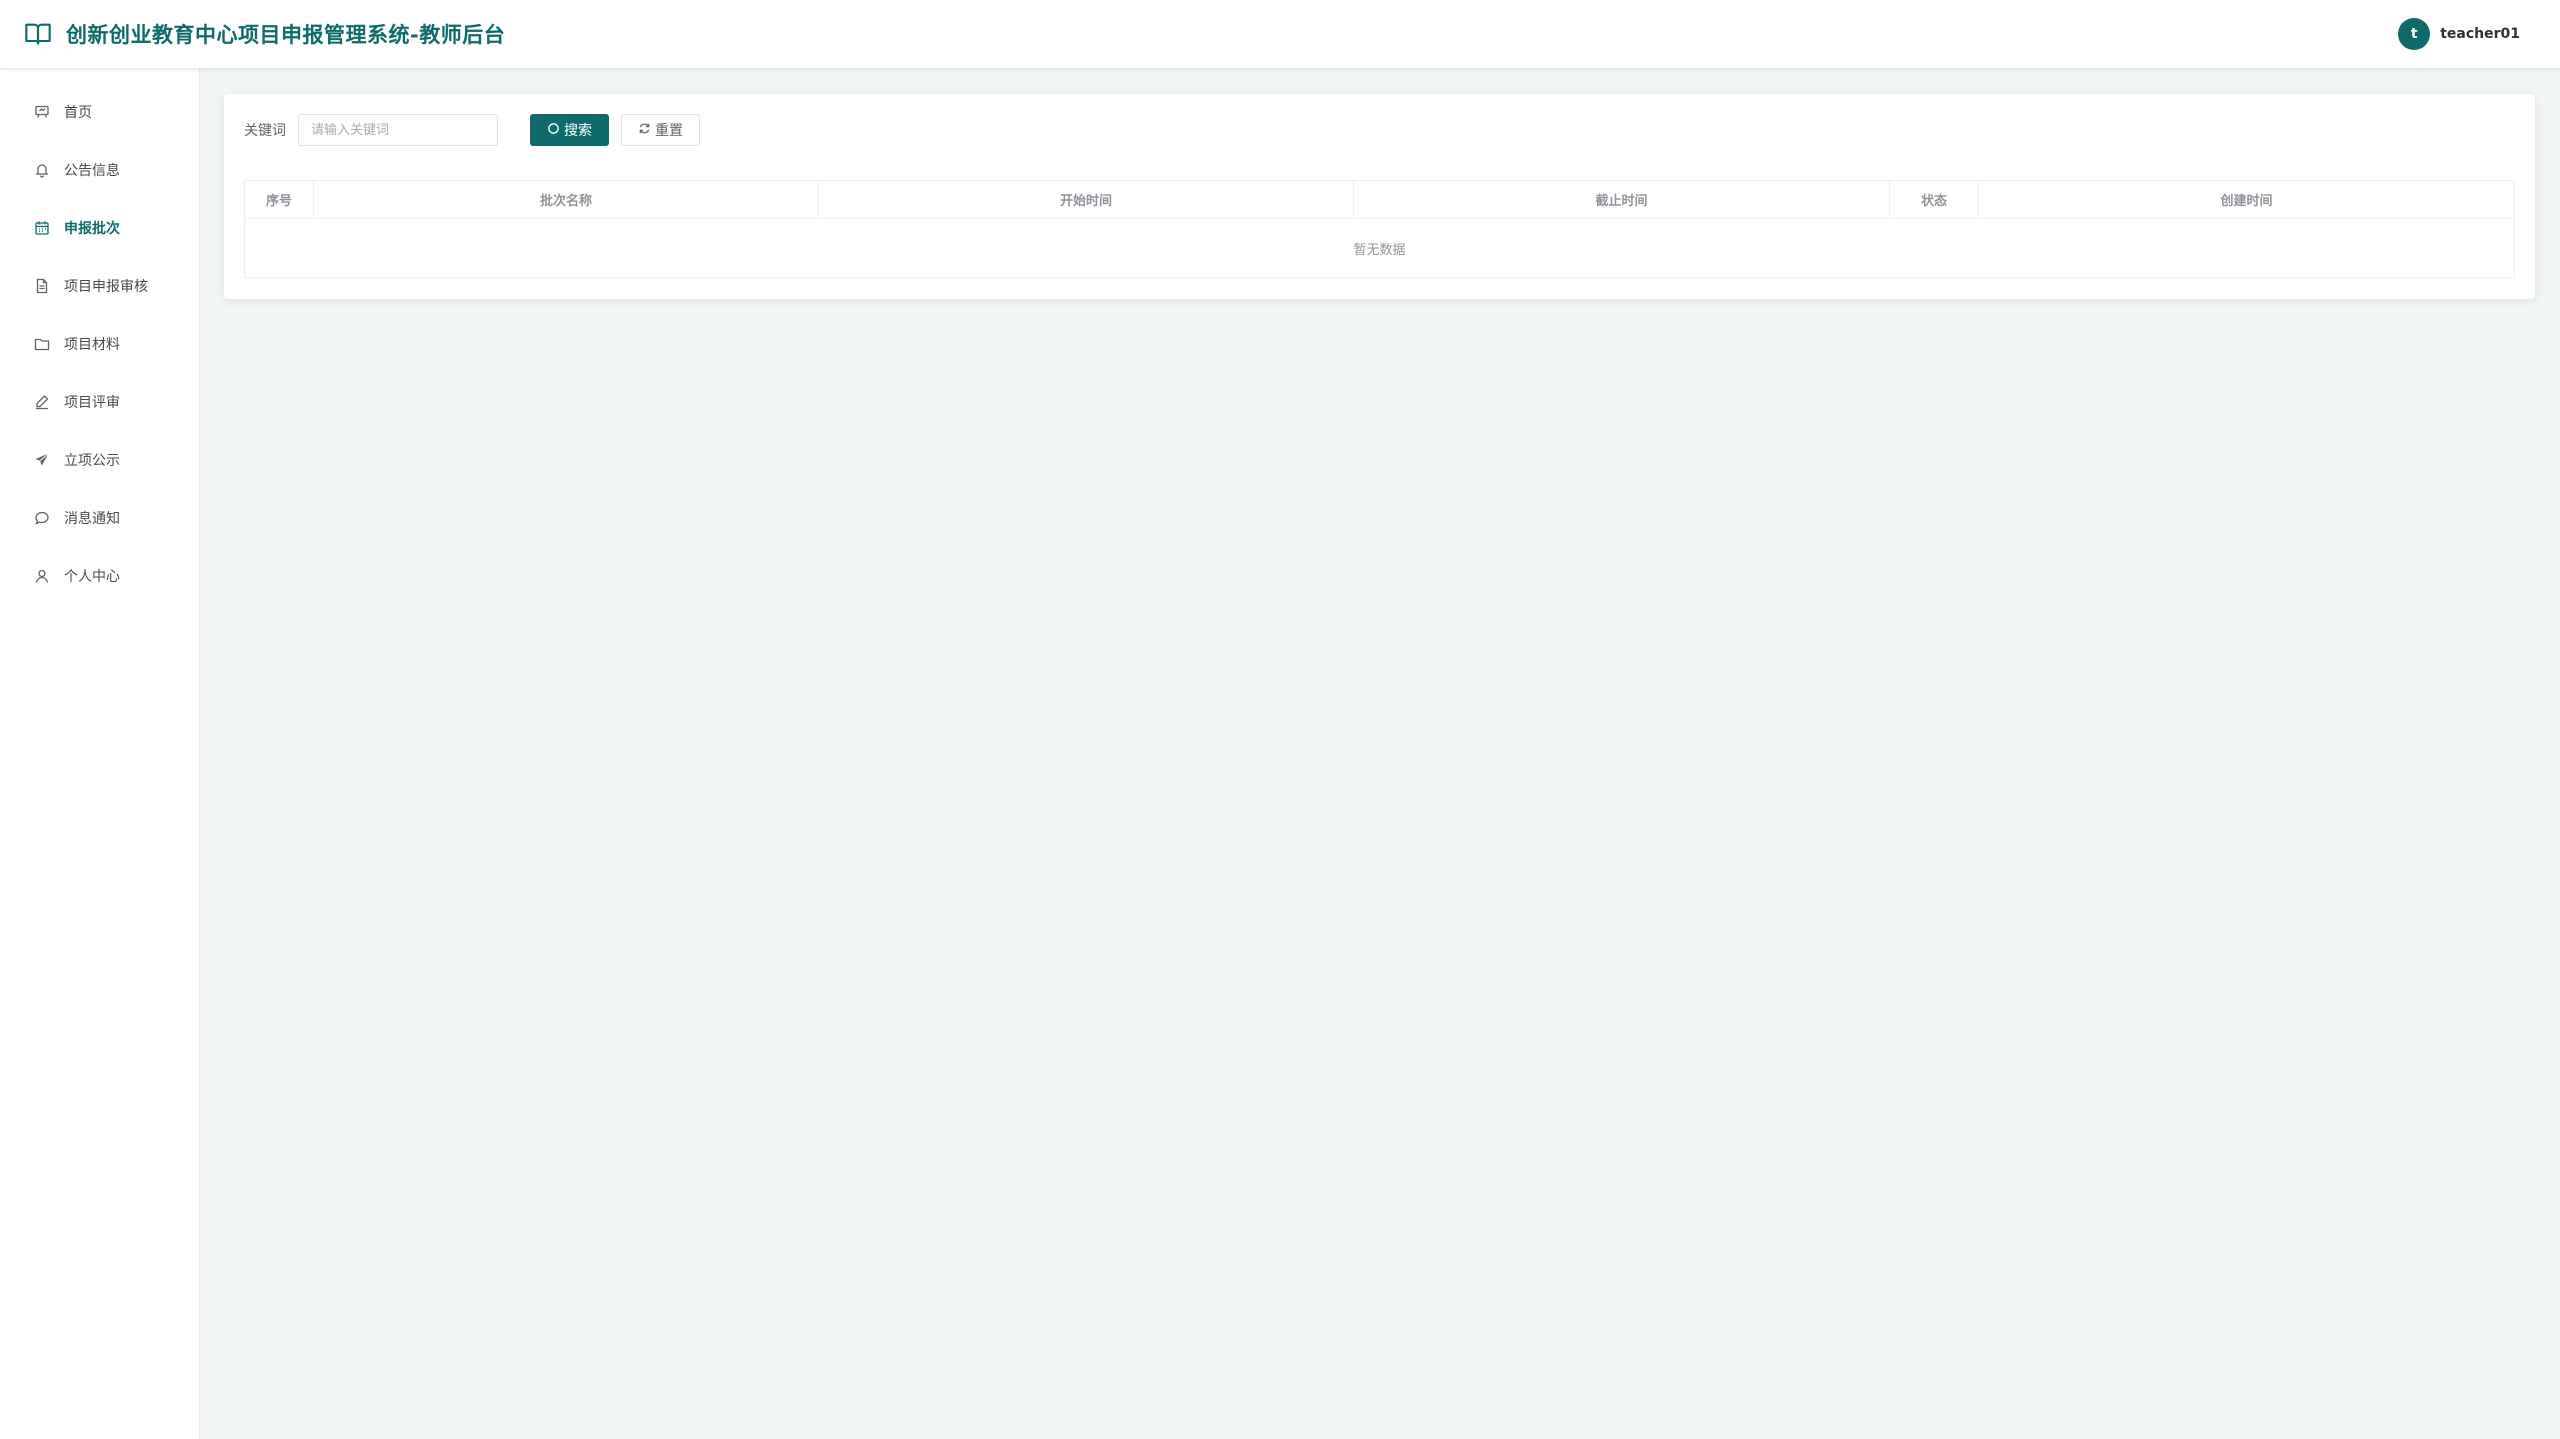 The height and width of the screenshot is (1439, 2560). What do you see at coordinates (553, 130) in the screenshot?
I see `search-icon` at bounding box center [553, 130].